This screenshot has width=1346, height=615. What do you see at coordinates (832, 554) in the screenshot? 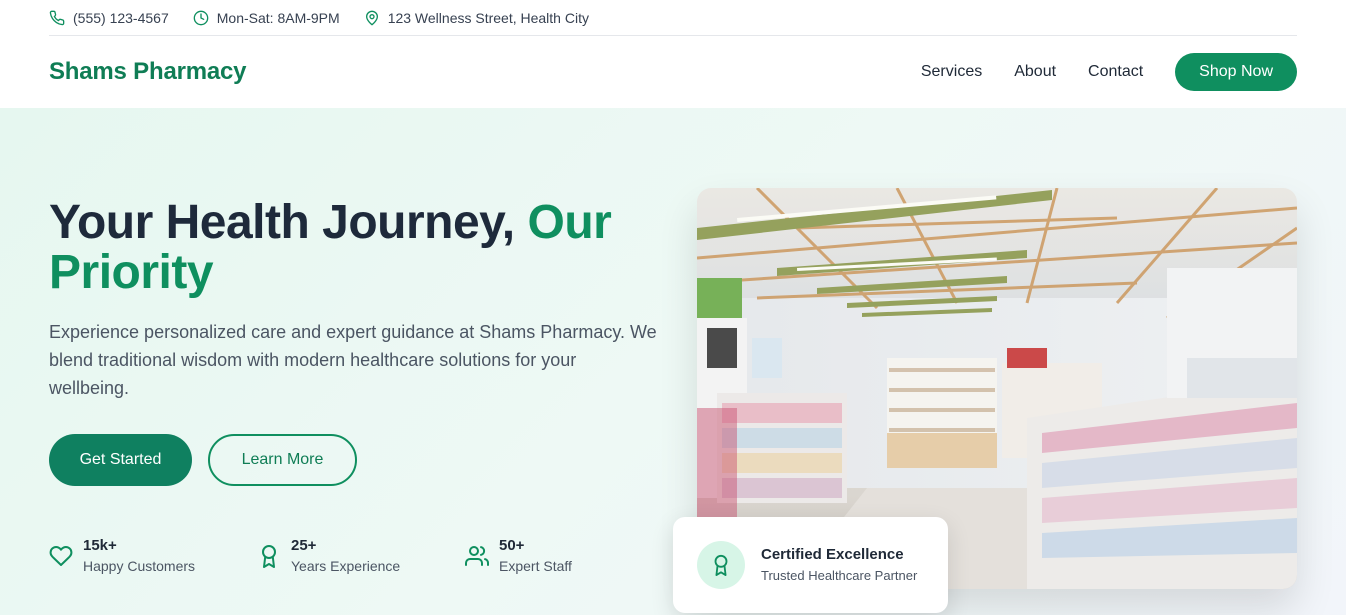
I see `badge-title: Certified Excellence` at bounding box center [832, 554].